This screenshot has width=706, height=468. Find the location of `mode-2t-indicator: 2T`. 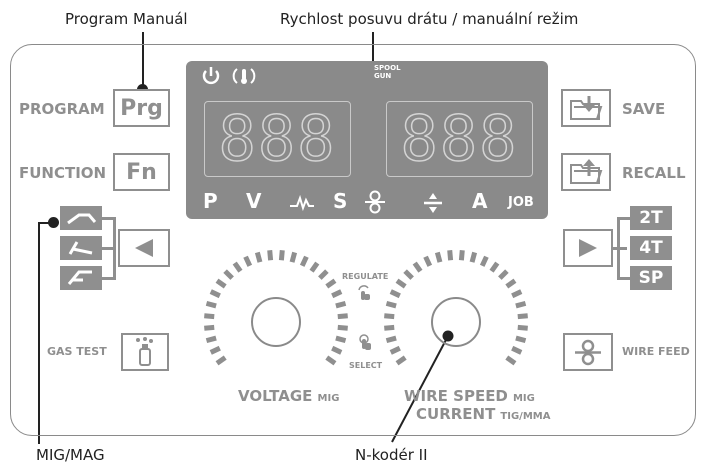

mode-2t-indicator: 2T is located at coordinates (651, 218).